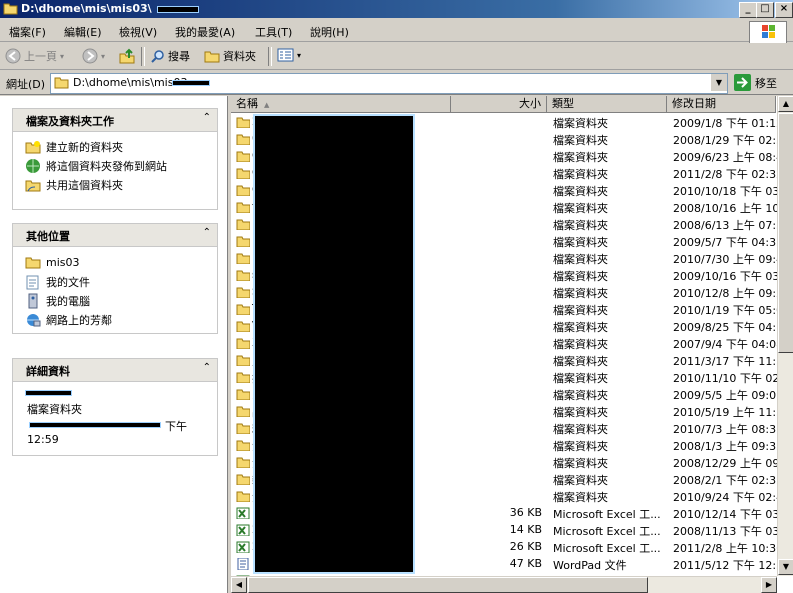 This screenshot has width=793, height=593. I want to click on details-header: 詳細資料 ⌃, so click(115, 370).